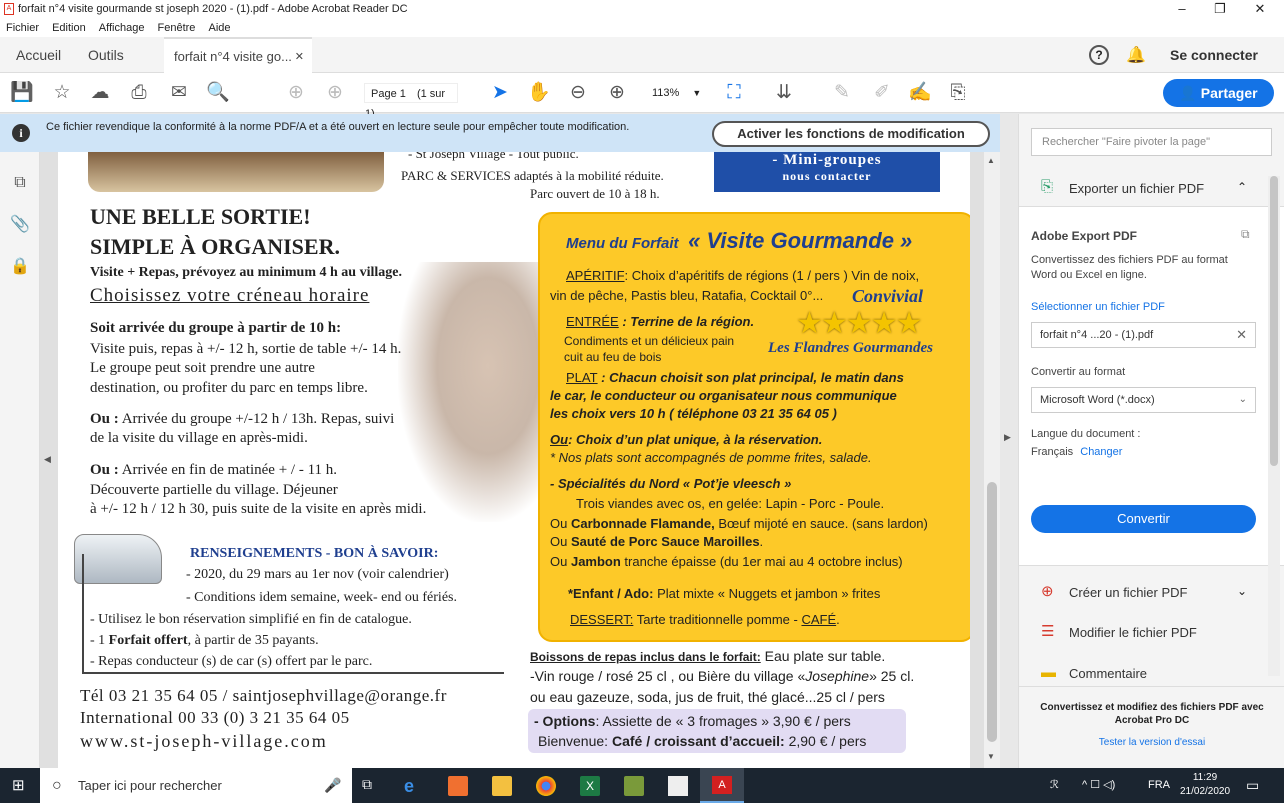 Image resolution: width=1284 pixels, height=803 pixels. I want to click on upload-icon: ☁, so click(100, 93).